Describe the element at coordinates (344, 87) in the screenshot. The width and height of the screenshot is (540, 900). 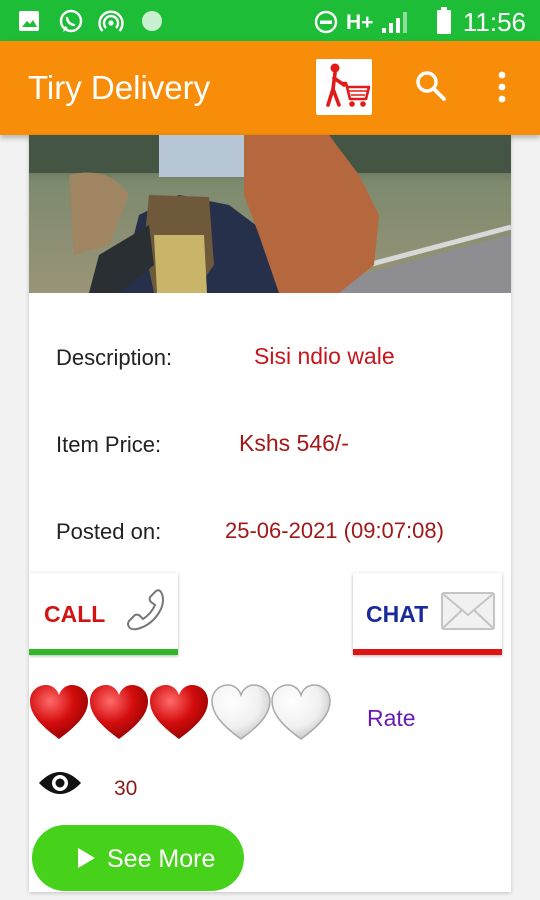
I see `cart-person-logo-icon` at that location.